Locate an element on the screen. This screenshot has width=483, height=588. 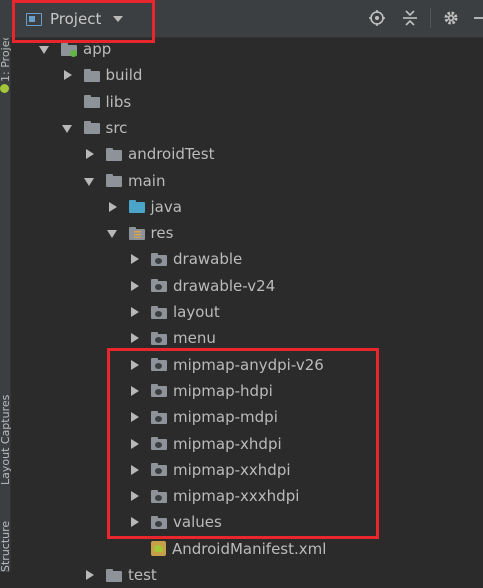
tree-node-label: mipmap-hdpi is located at coordinates (223, 390).